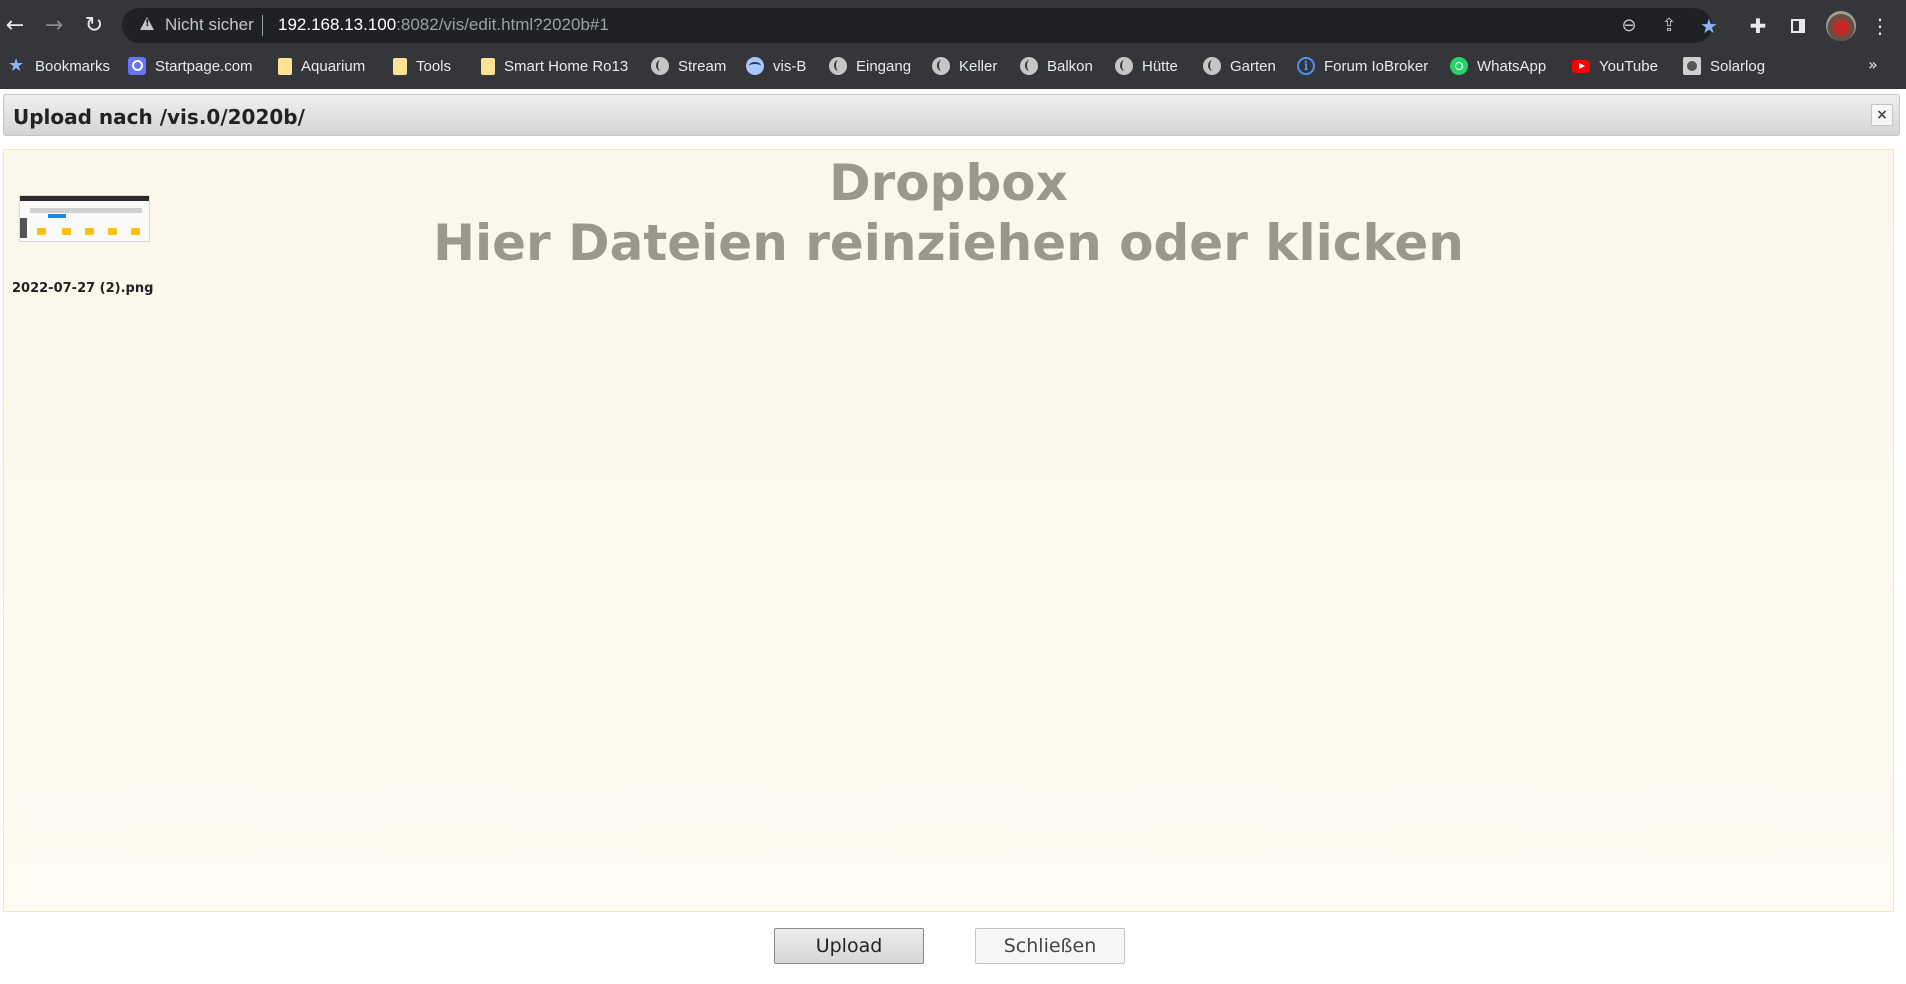 Image resolution: width=1906 pixels, height=984 pixels. I want to click on bookmark-label: WhatsApp, so click(1512, 66).